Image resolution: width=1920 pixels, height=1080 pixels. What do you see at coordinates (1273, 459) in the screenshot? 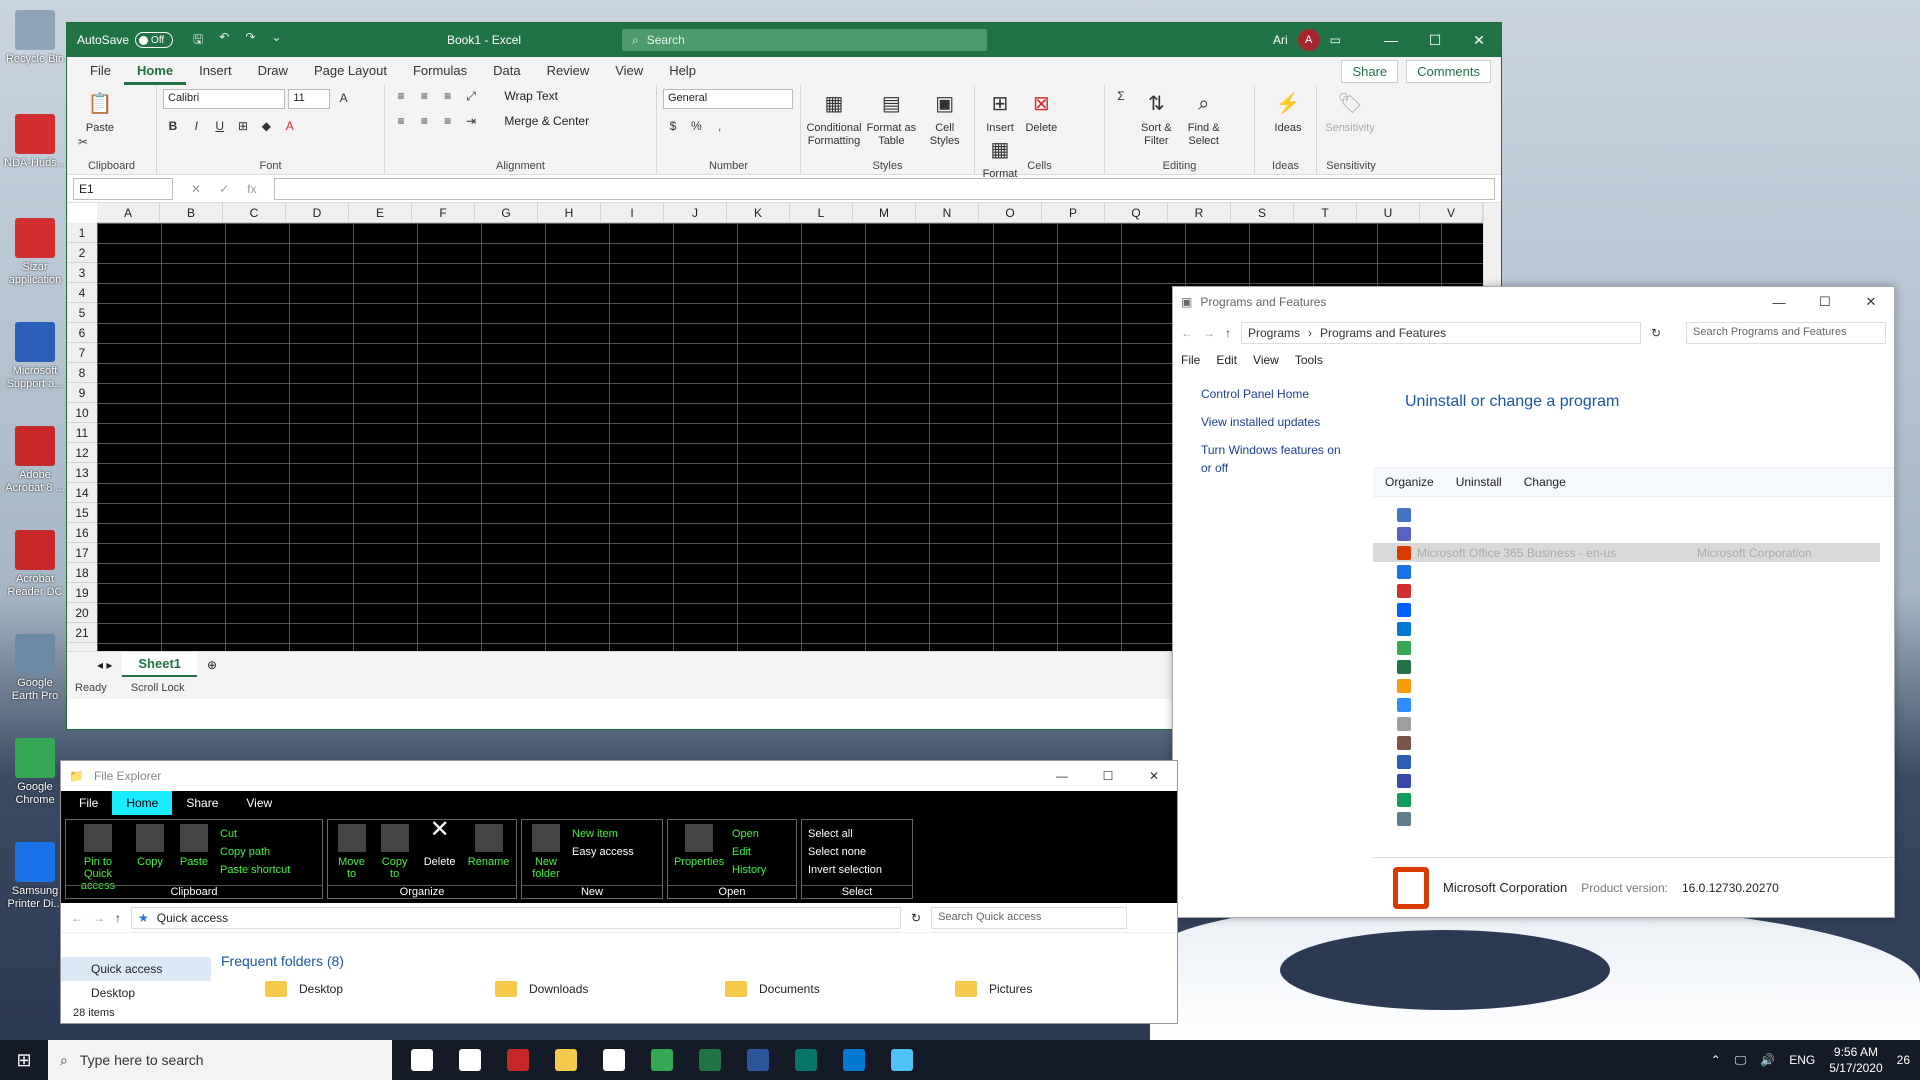
I see `windows-features-link: Turn Windows features on or off` at bounding box center [1273, 459].